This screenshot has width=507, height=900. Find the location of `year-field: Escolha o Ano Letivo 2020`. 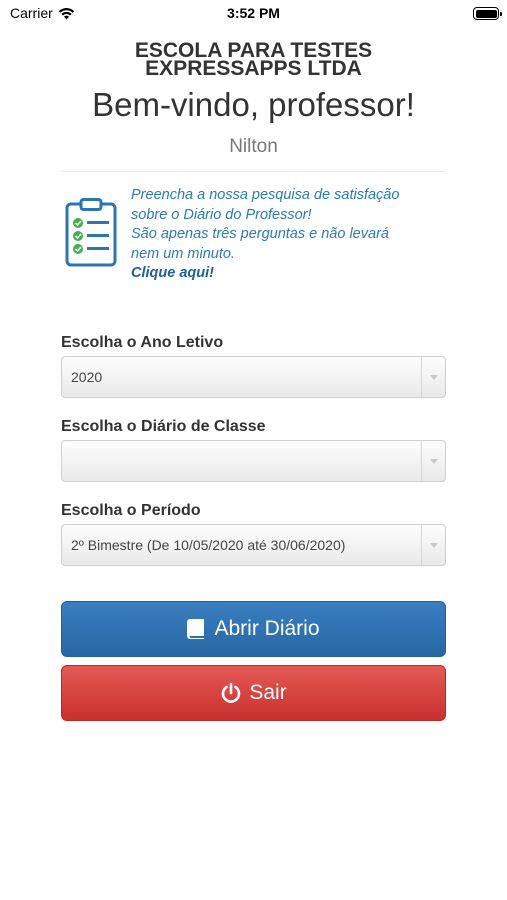

year-field: Escolha o Ano Letivo 2020 is located at coordinates (253, 366).